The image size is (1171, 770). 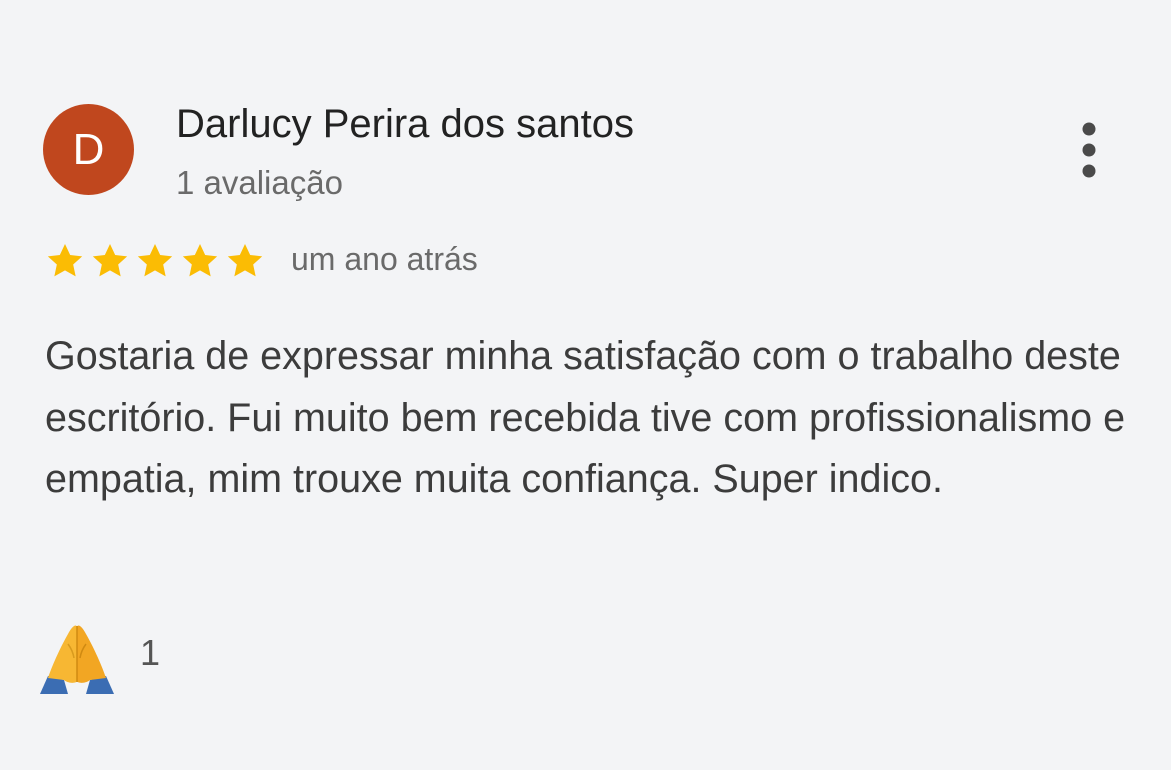 I want to click on more-options-button, so click(x=1089, y=151).